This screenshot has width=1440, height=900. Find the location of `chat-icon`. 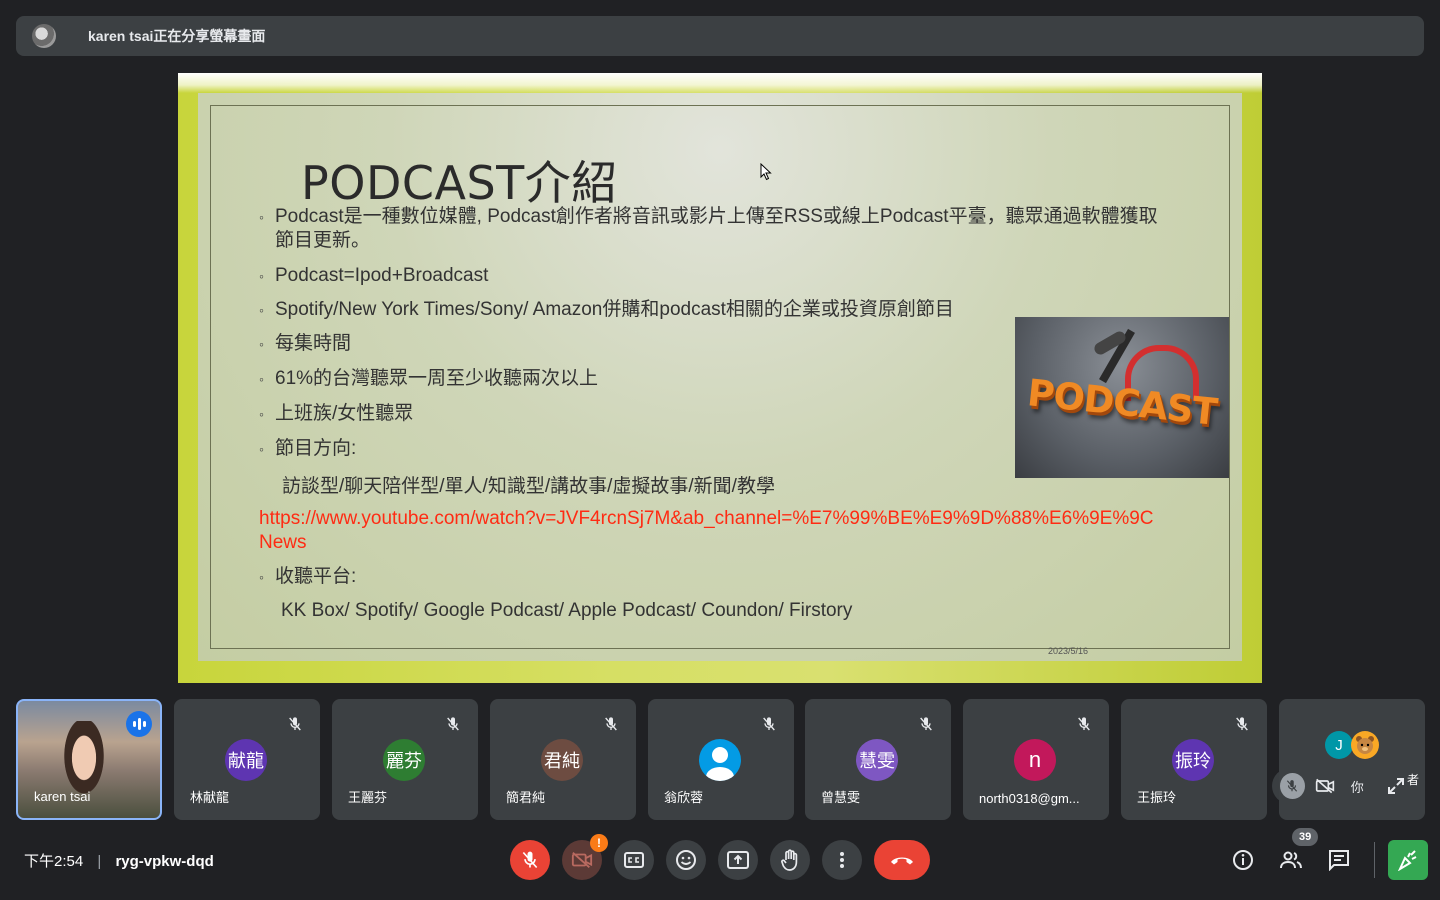

chat-icon is located at coordinates (1339, 860).